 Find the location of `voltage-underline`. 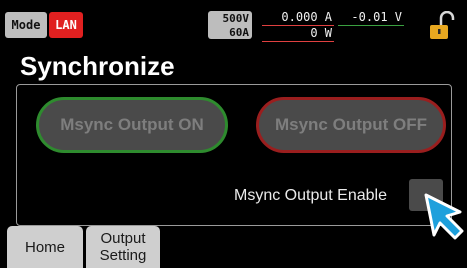

voltage-underline is located at coordinates (371, 25).